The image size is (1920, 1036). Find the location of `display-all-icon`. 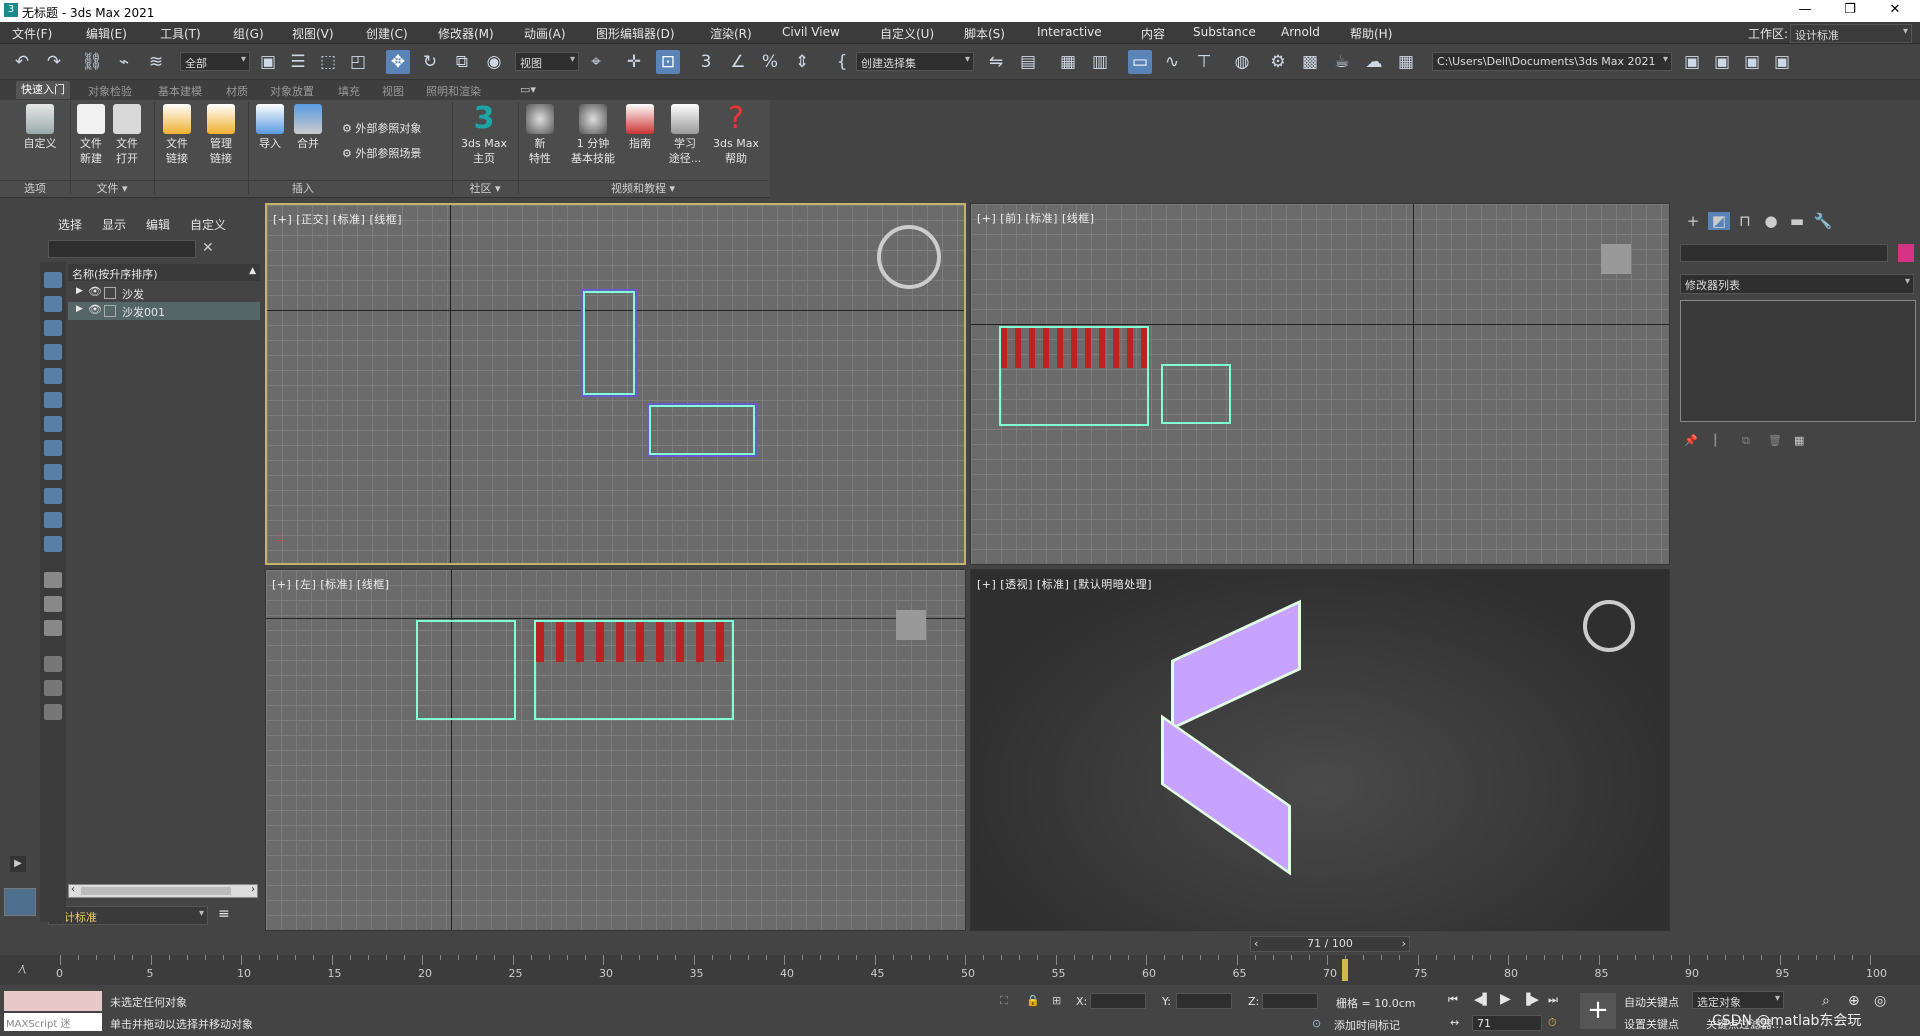

display-all-icon is located at coordinates (53, 580).